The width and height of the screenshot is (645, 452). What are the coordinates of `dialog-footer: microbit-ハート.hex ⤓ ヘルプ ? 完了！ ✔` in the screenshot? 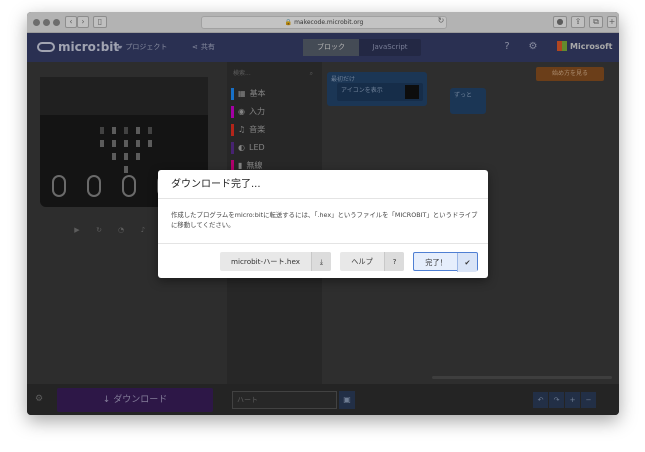 It's located at (323, 260).